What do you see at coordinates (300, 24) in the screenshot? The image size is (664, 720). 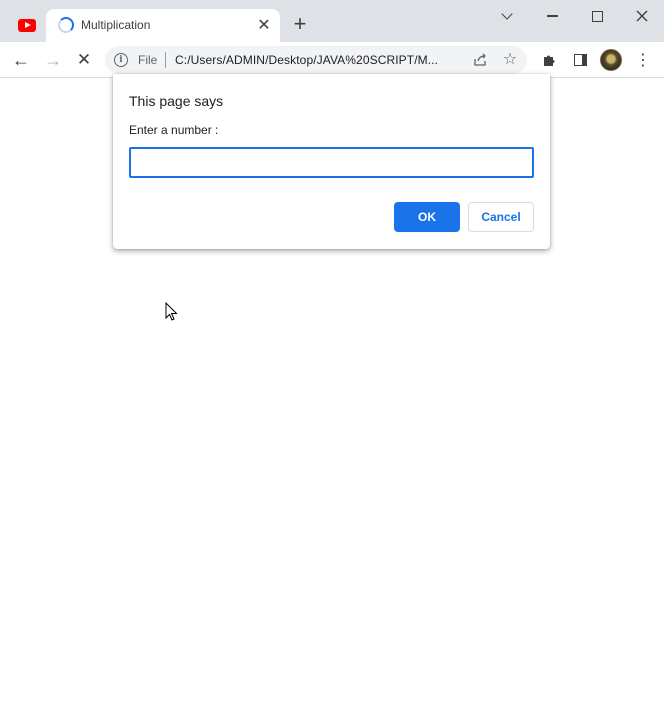 I see `new-tab-icon: +` at bounding box center [300, 24].